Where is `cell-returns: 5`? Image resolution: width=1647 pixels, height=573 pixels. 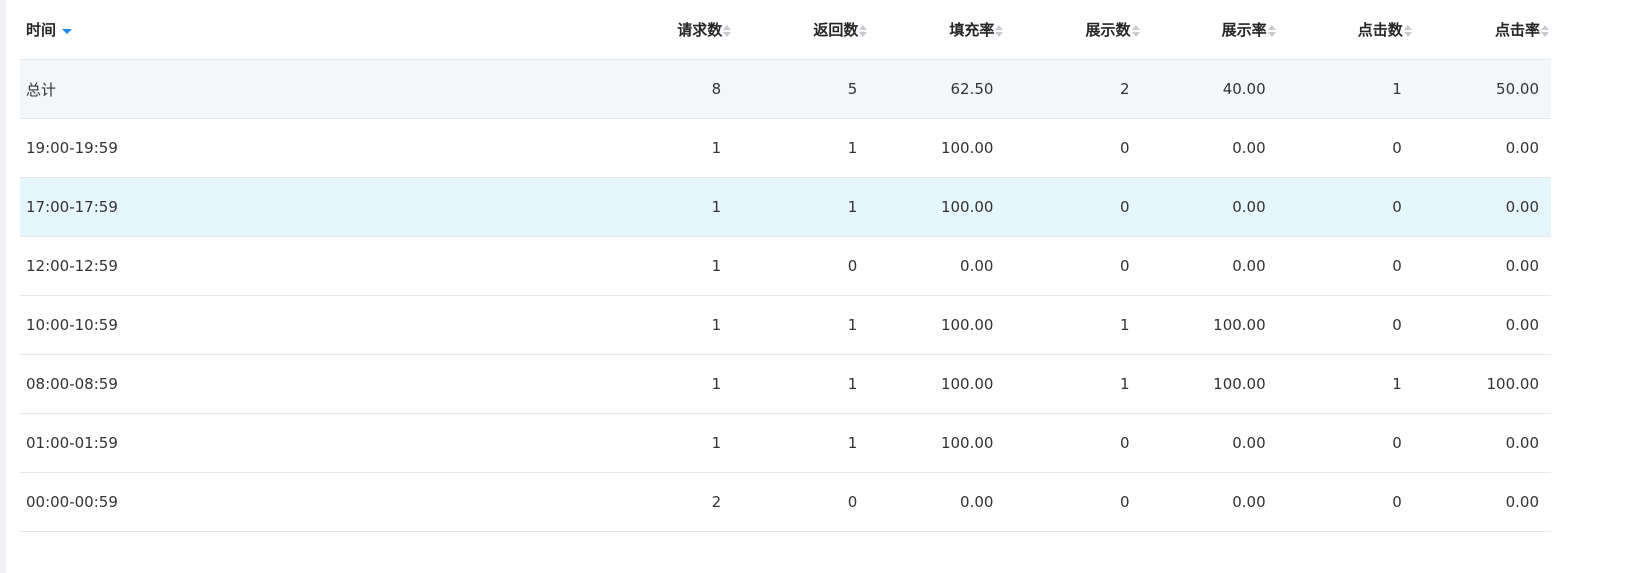
cell-returns: 5 is located at coordinates (801, 89).